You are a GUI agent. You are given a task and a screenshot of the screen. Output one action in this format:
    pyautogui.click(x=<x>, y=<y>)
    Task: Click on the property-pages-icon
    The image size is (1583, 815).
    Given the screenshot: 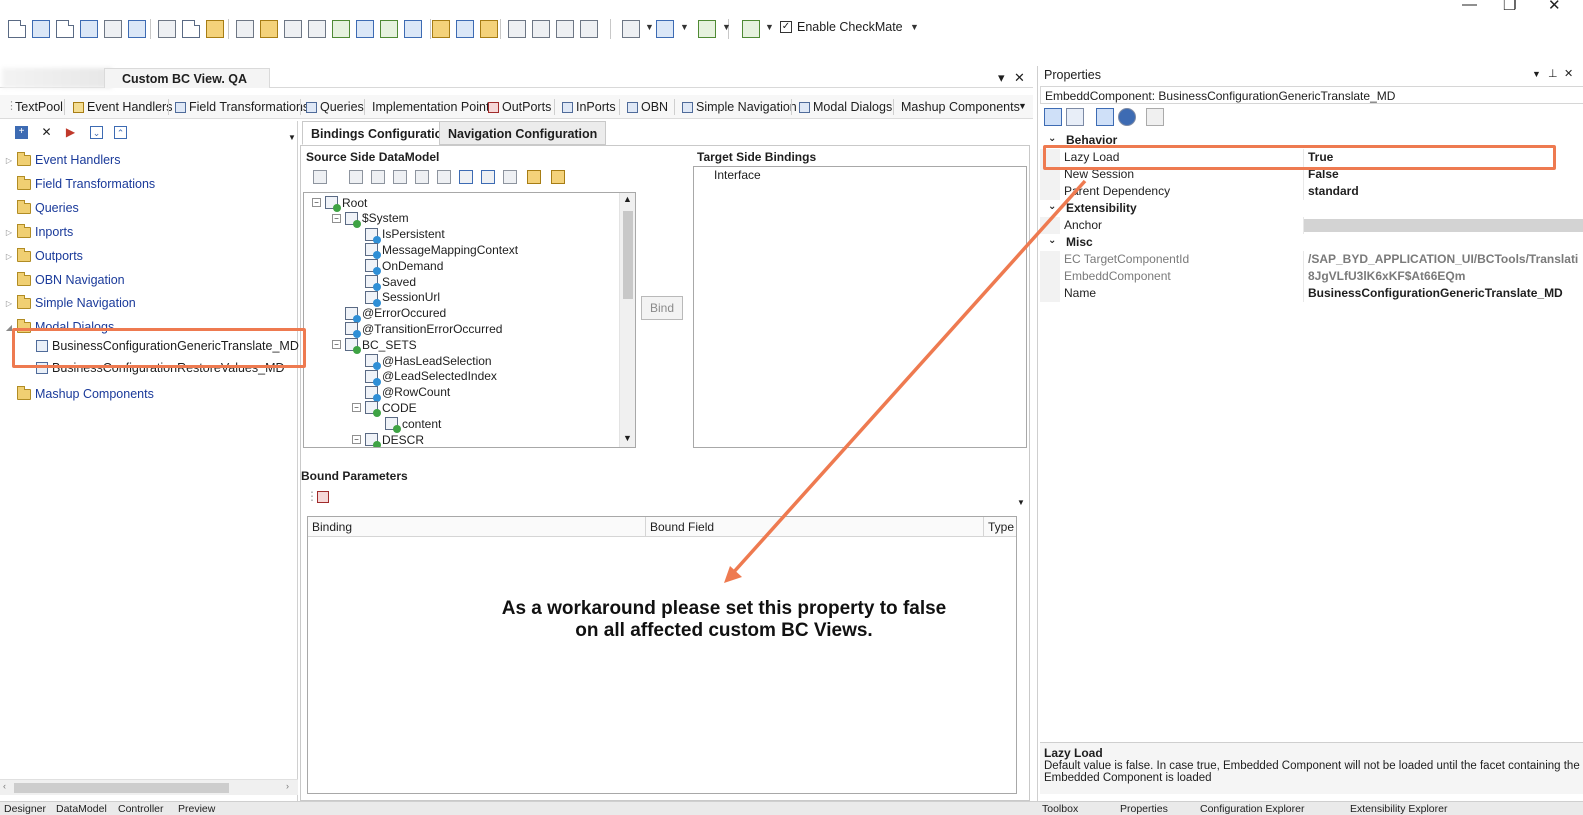 What is the action you would take?
    pyautogui.click(x=1155, y=117)
    